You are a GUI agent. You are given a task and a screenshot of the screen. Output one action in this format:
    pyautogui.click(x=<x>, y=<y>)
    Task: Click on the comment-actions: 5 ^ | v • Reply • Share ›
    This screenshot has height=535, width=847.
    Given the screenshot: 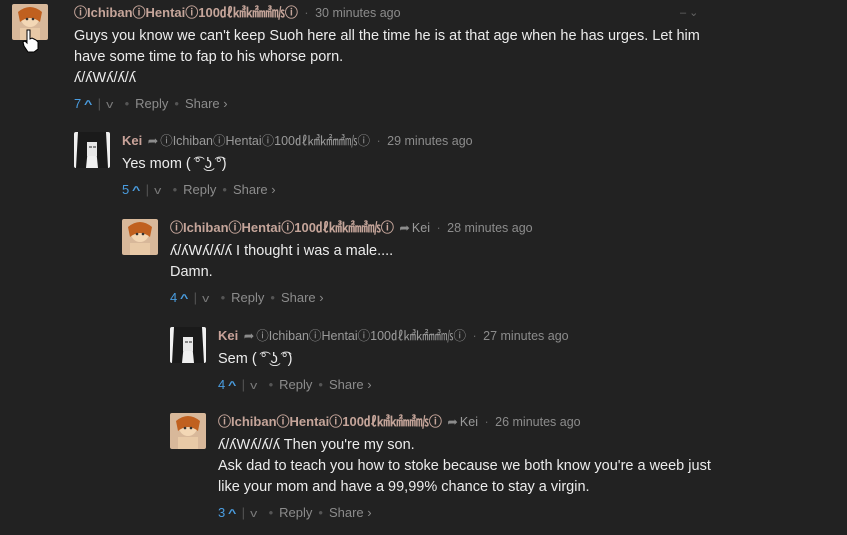 What is the action you would take?
    pyautogui.click(x=442, y=190)
    